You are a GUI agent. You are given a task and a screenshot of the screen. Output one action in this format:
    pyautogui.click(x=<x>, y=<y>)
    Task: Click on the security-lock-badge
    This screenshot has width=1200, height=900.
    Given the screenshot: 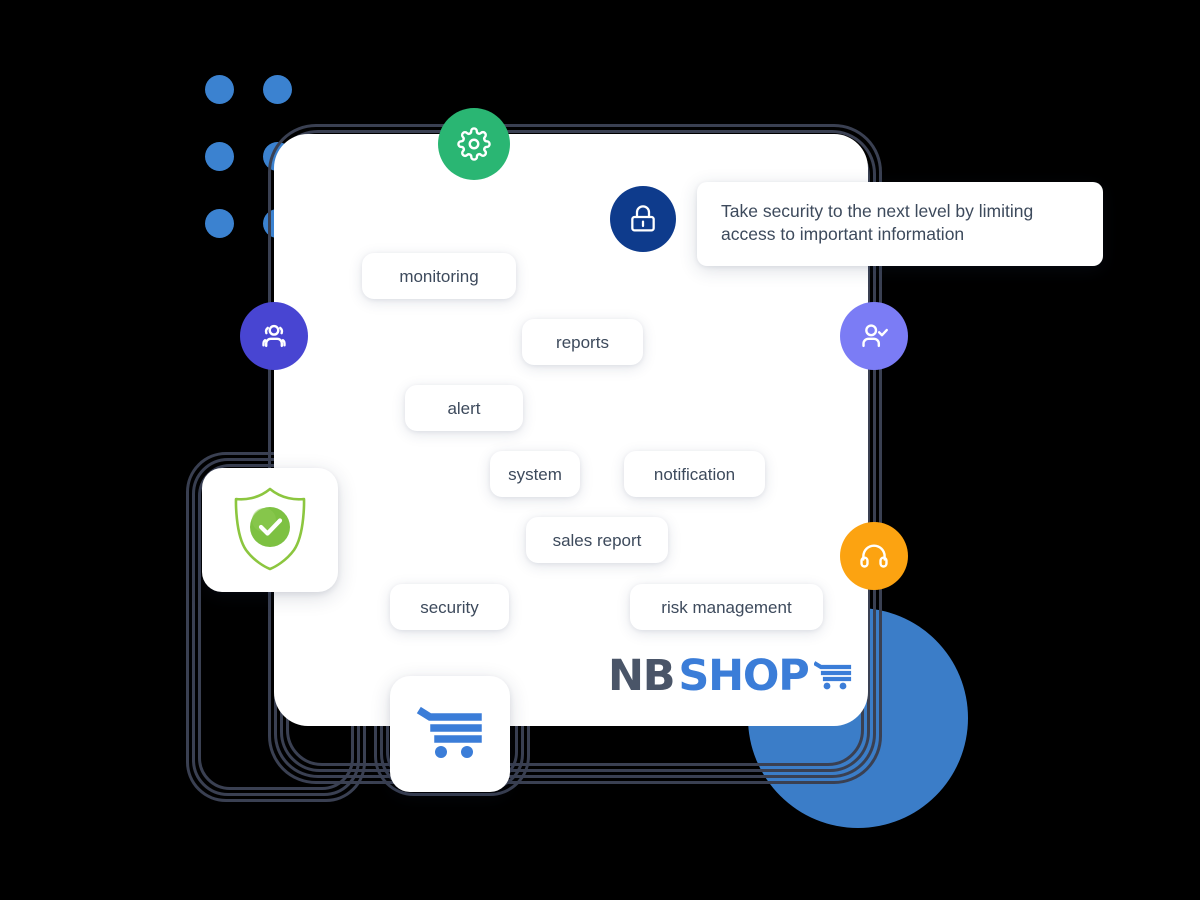 What is the action you would take?
    pyautogui.click(x=643, y=219)
    